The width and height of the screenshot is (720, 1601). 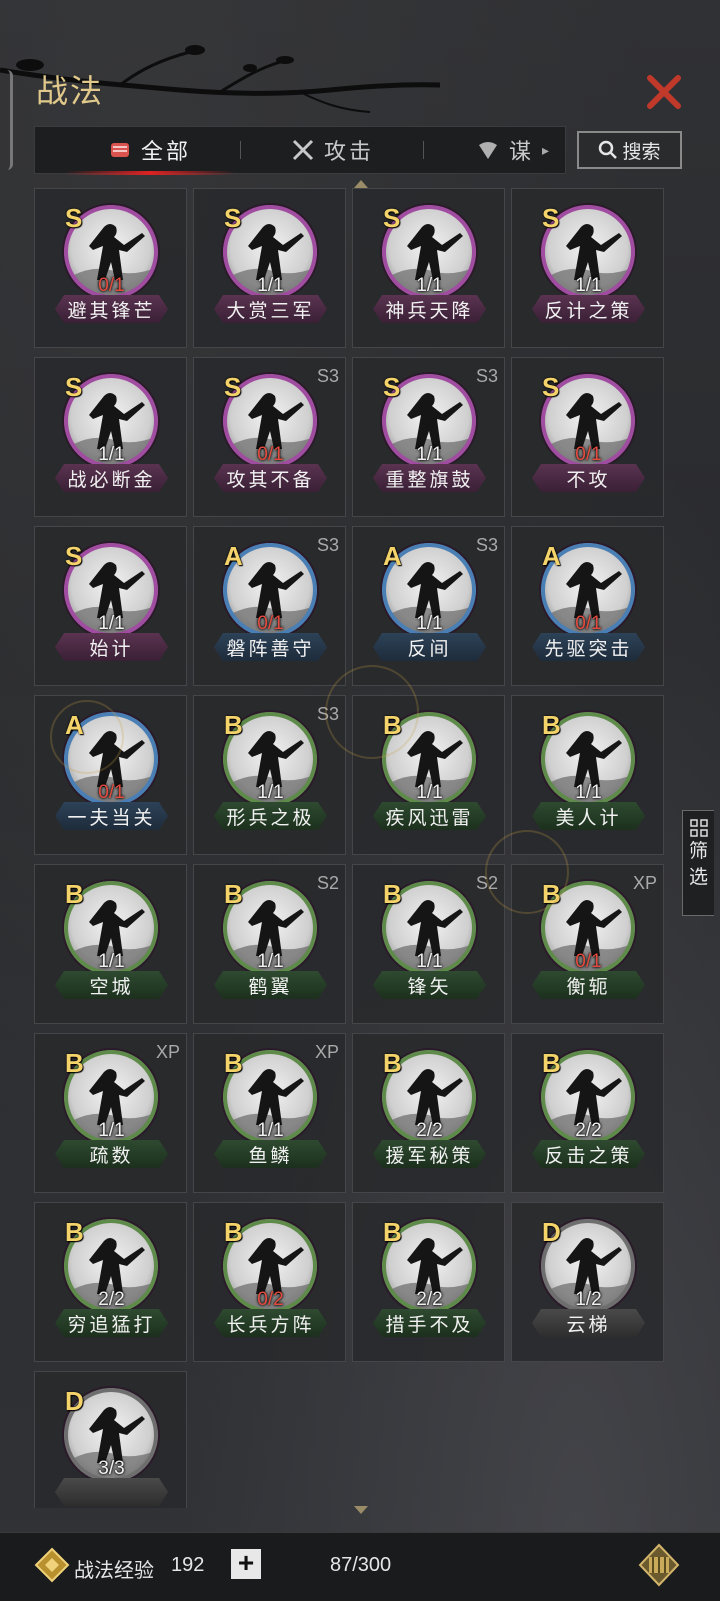 What do you see at coordinates (587, 606) in the screenshot?
I see `tactic-card: A 0/1 先驱突击` at bounding box center [587, 606].